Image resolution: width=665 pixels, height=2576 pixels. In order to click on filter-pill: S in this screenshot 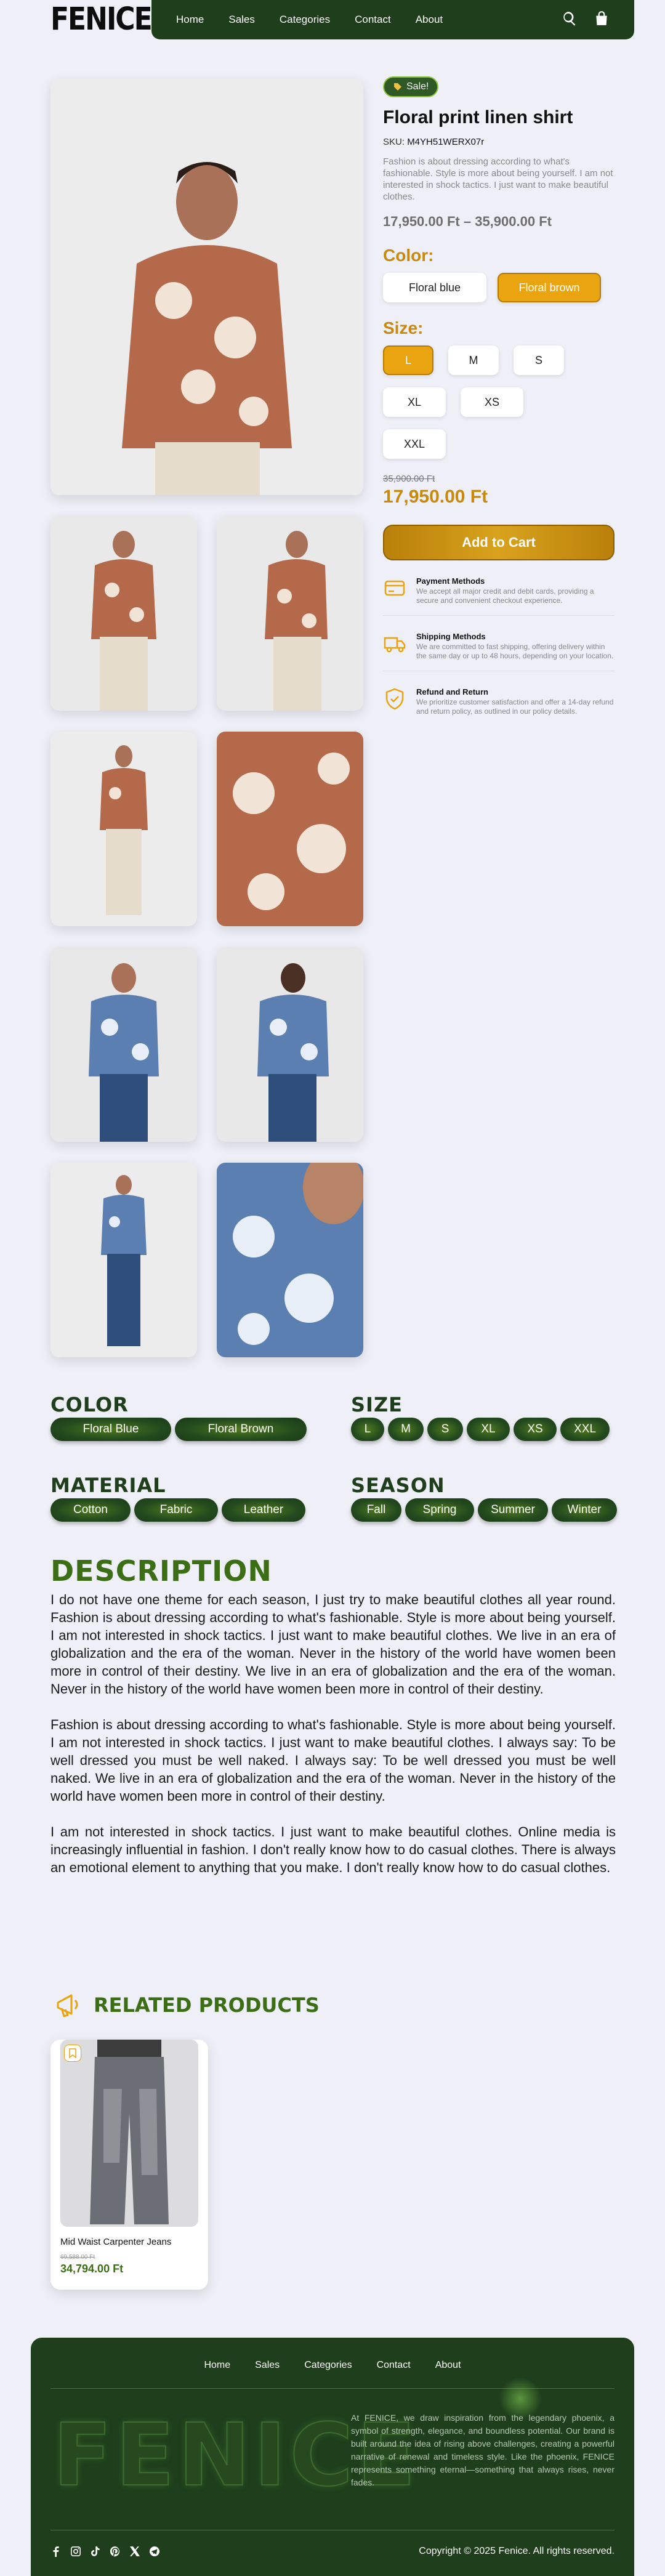, I will do `click(445, 1429)`.